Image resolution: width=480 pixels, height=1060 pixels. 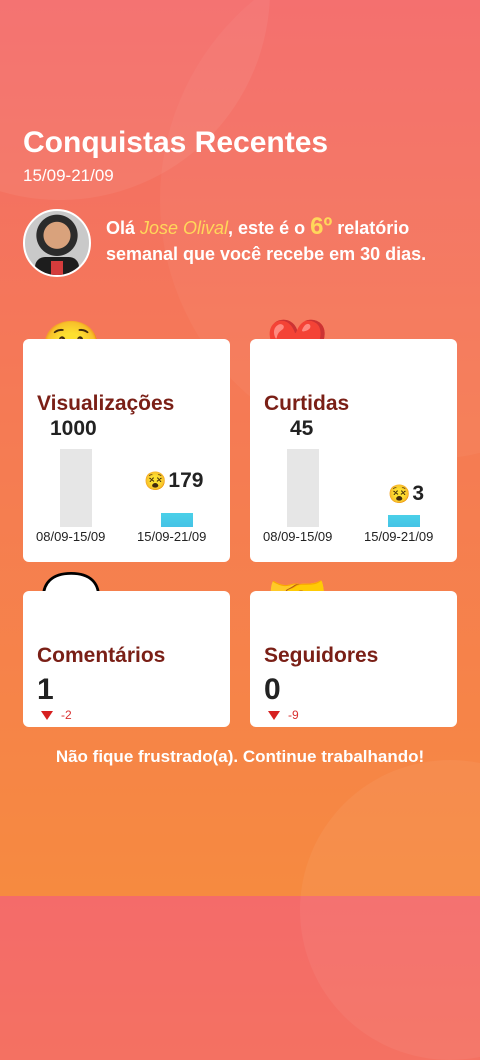 I want to click on views-current-value: 😵179, so click(x=174, y=480).